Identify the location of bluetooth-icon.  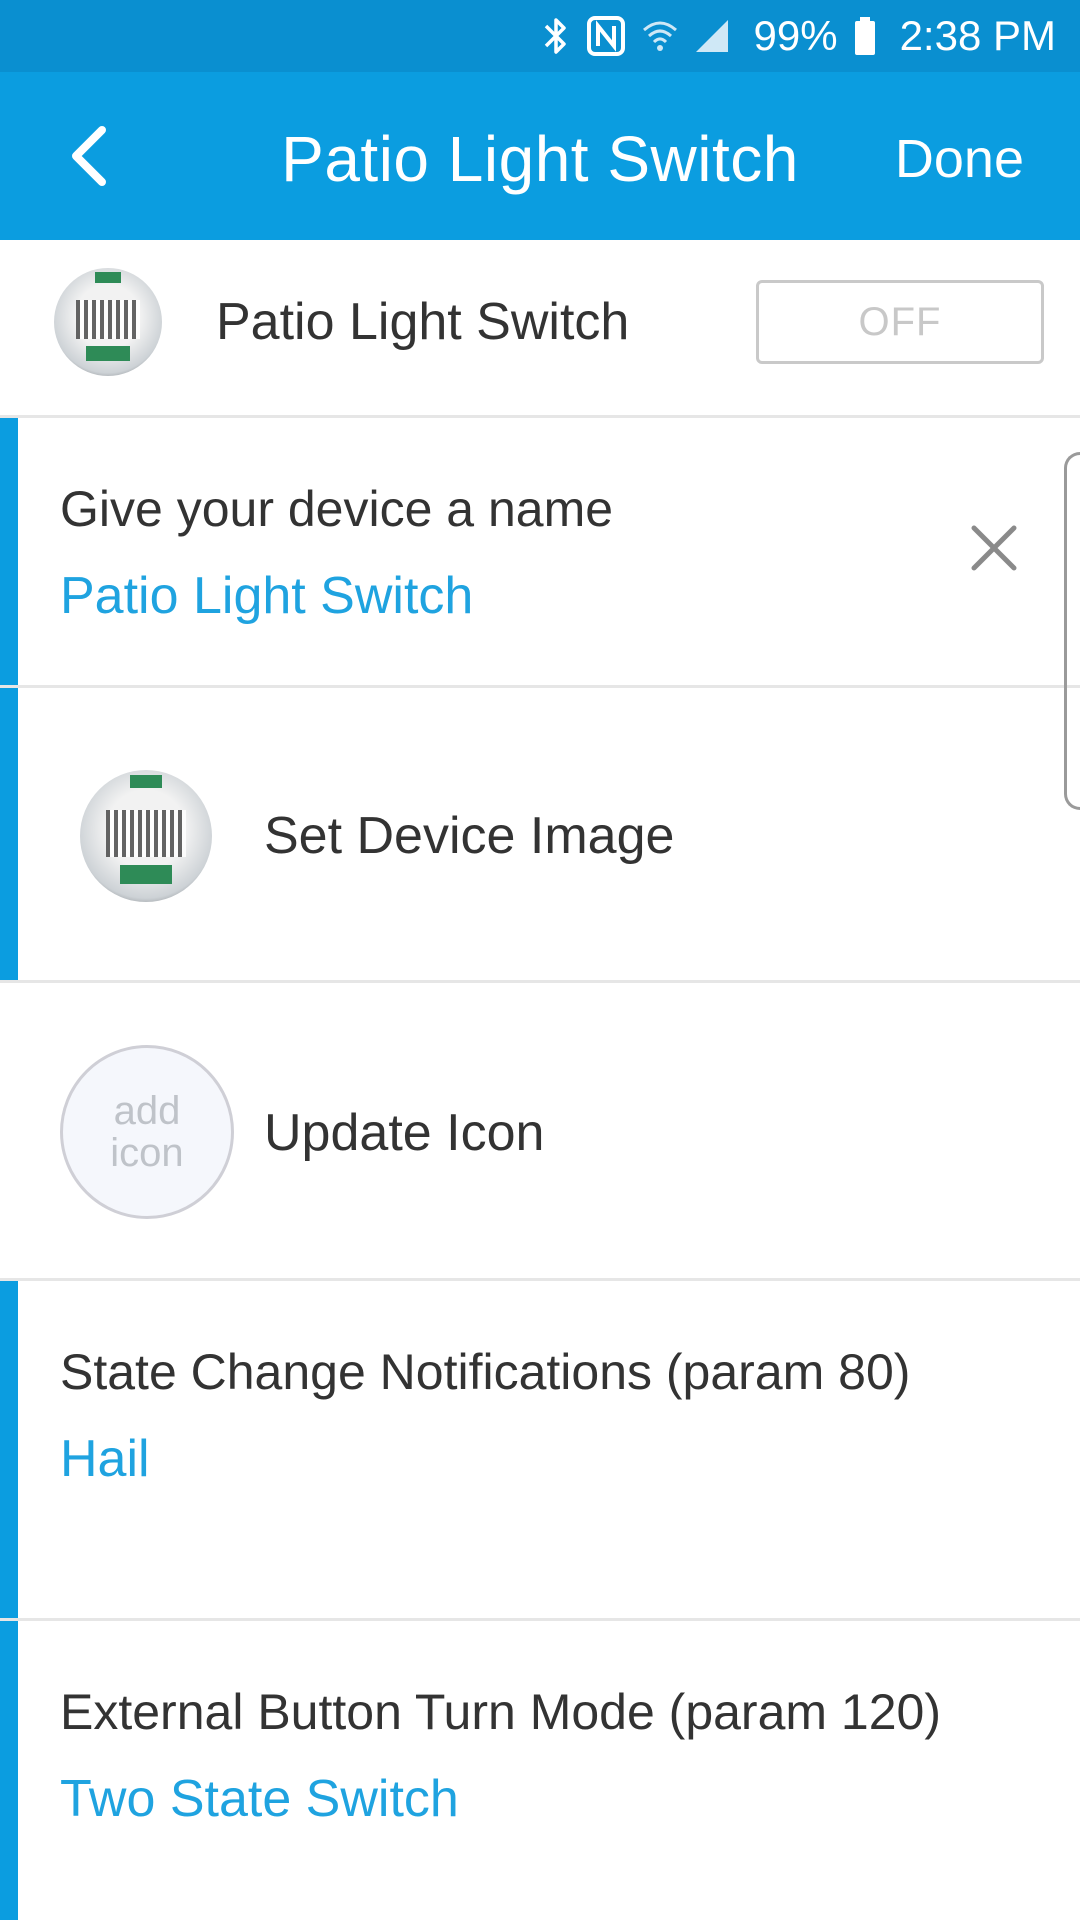
(555, 36).